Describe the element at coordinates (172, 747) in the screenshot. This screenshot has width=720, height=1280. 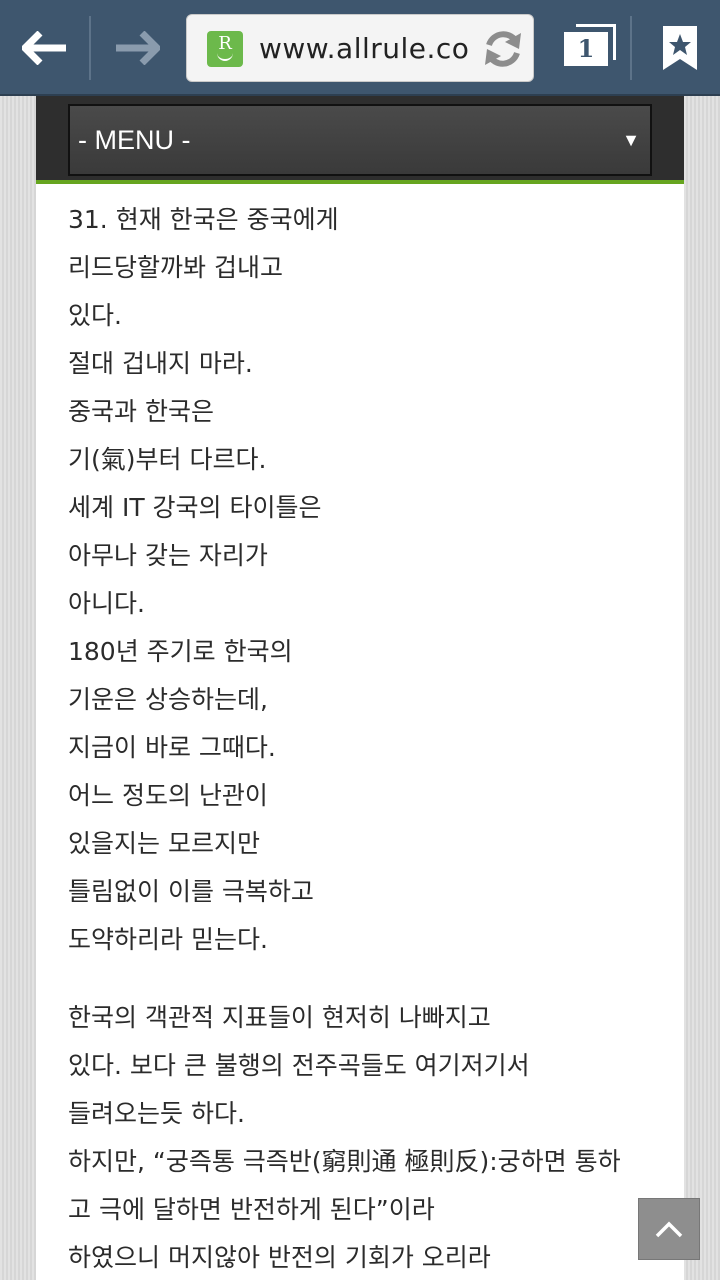
I see `article-line: 지금이 바로 그때다.` at that location.